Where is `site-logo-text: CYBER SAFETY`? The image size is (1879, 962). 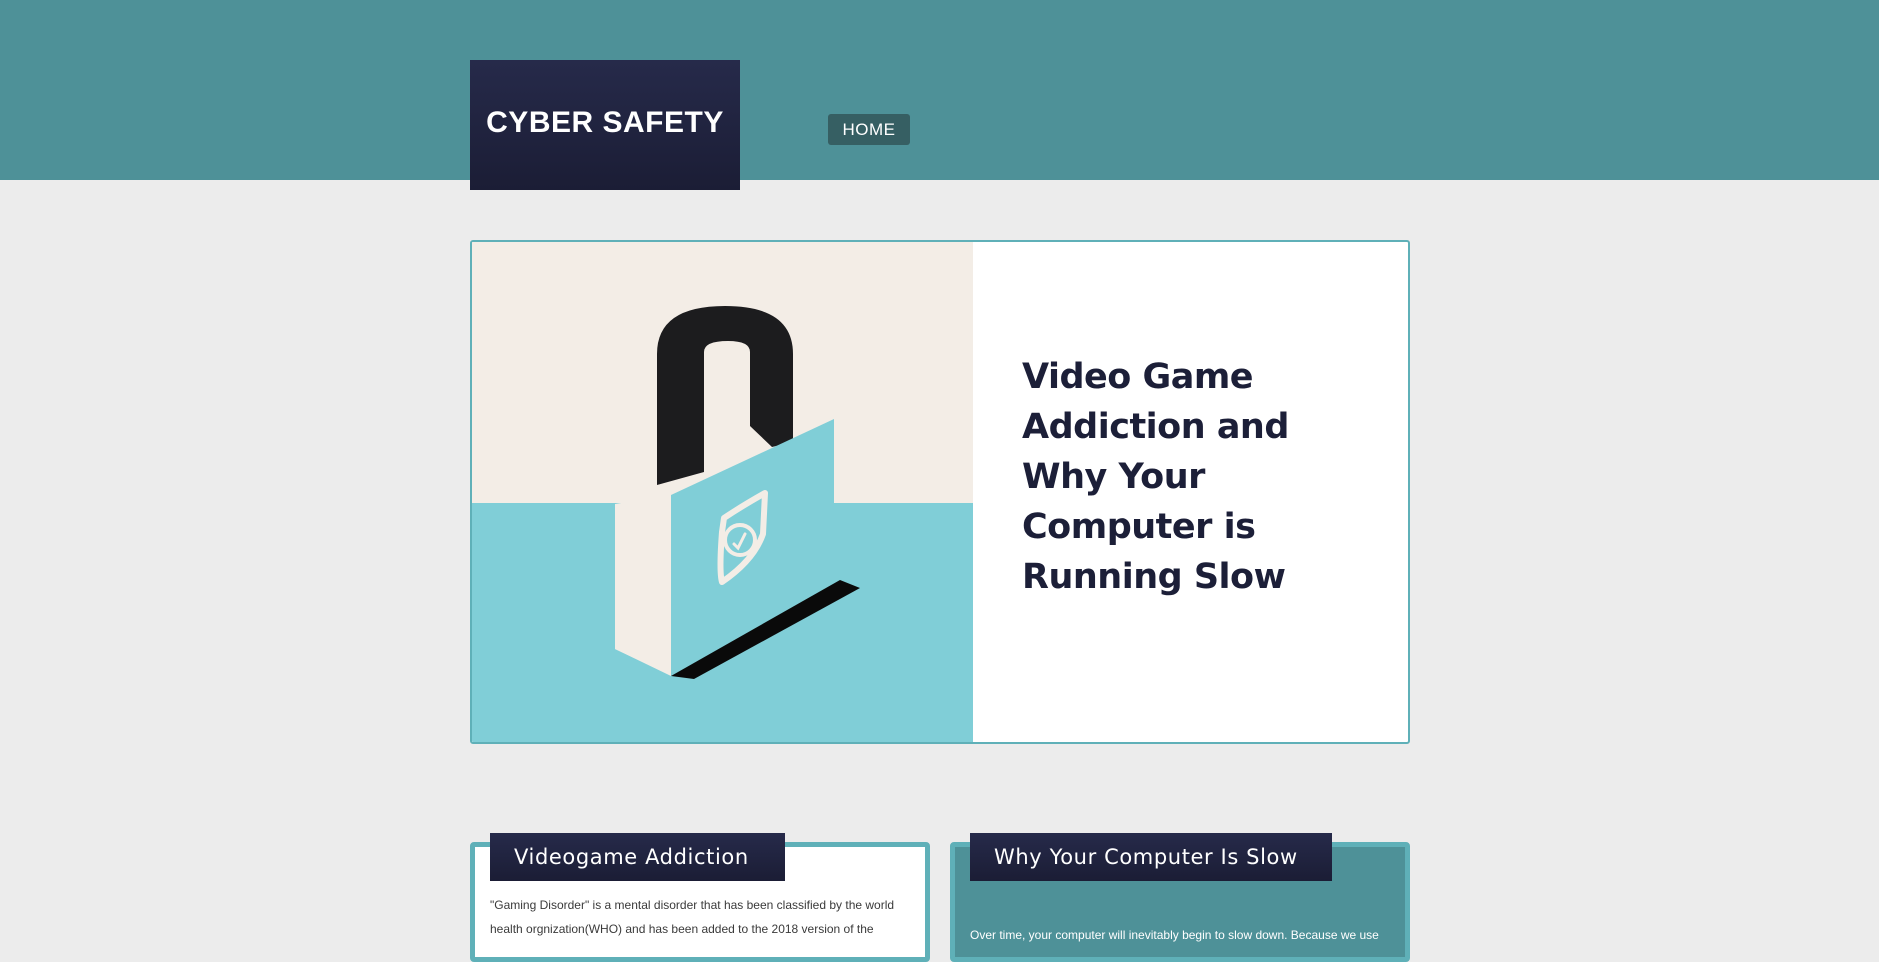 site-logo-text: CYBER SAFETY is located at coordinates (605, 122).